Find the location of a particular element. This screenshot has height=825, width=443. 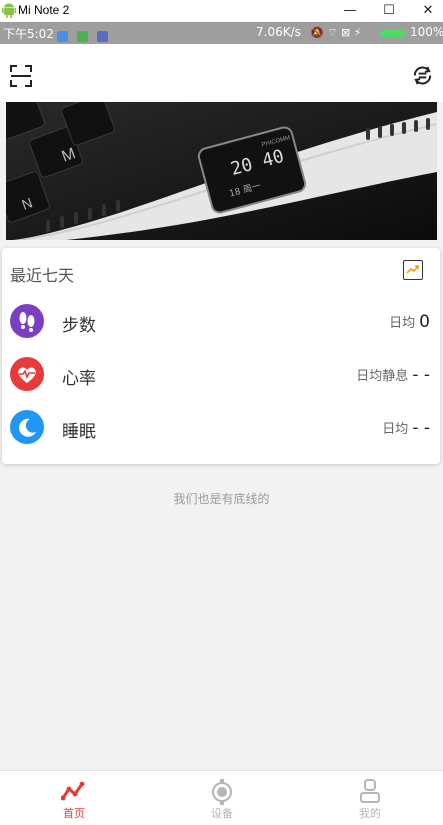

sleep-label: 睡眠 is located at coordinates (79, 432).